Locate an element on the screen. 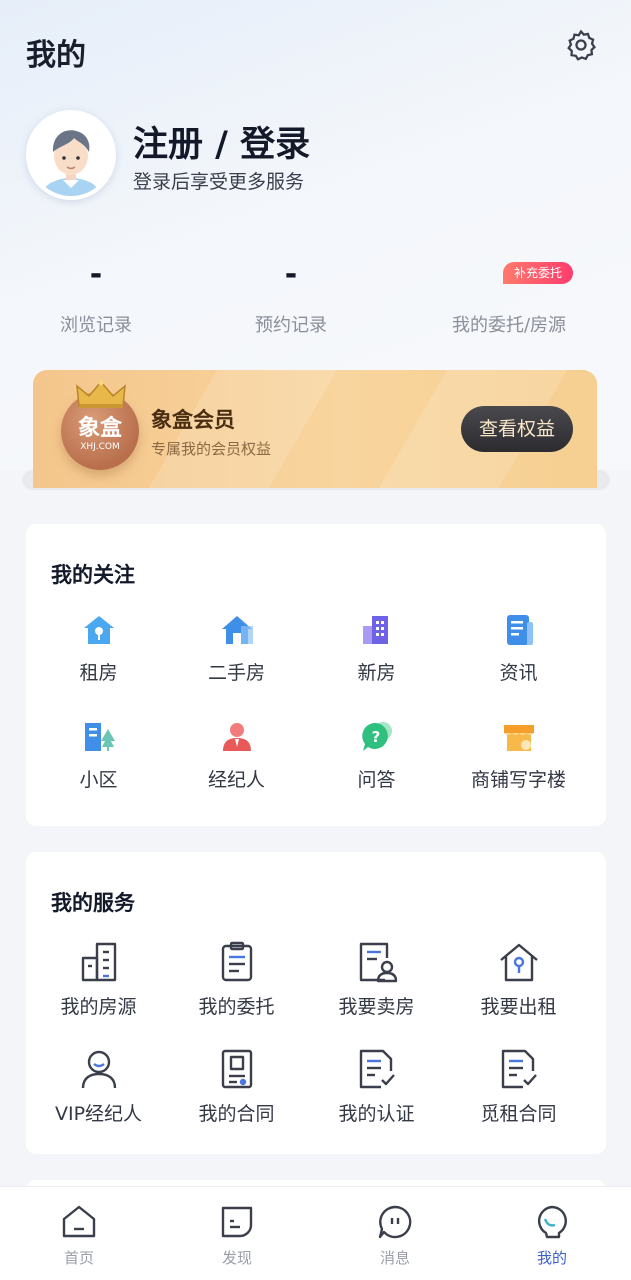 The width and height of the screenshot is (631, 1280). follow-item-community: 小区 is located at coordinates (98, 755).